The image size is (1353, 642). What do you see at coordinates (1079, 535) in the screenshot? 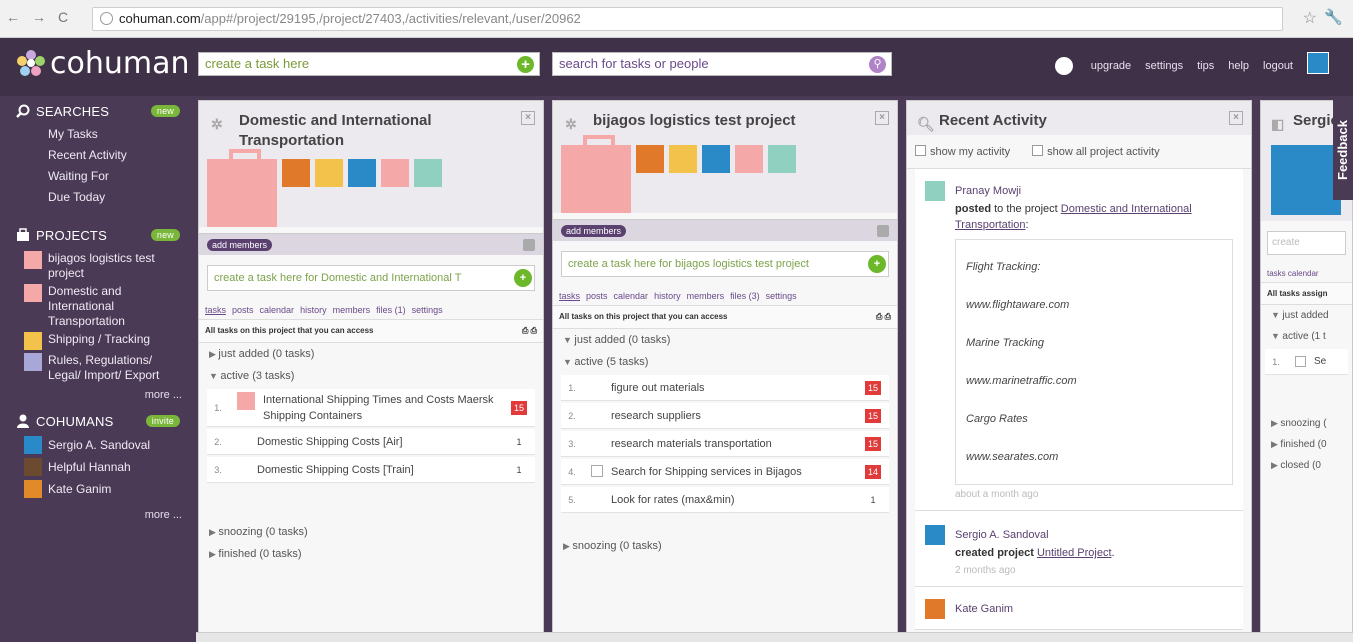
I see `activity-author: Sergio A. Sandoval` at bounding box center [1079, 535].